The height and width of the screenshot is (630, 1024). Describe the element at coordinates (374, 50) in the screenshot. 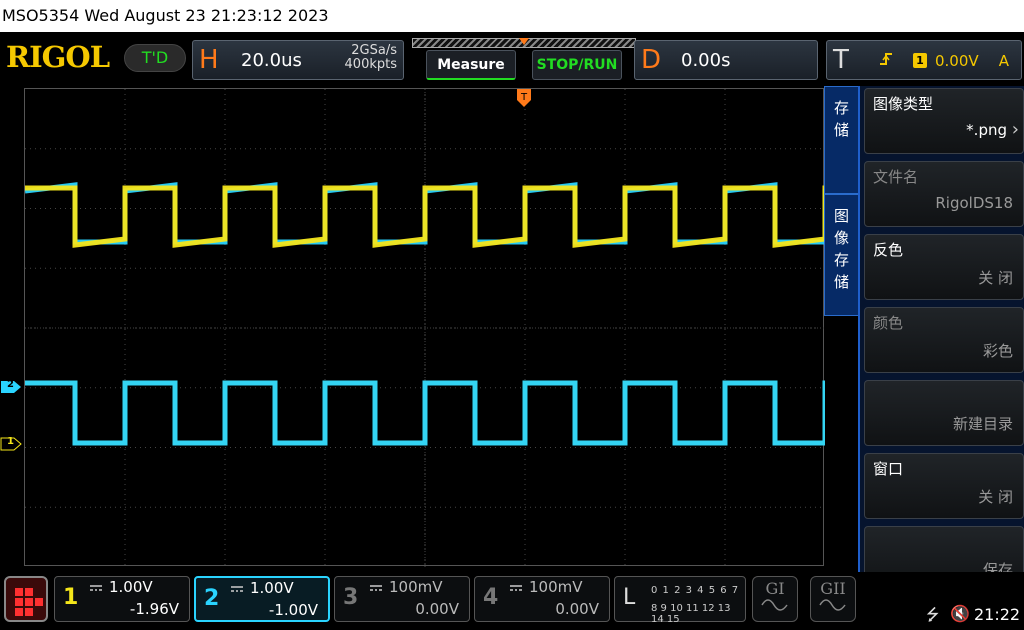

I see `sample-rate: 2GSa/s` at that location.